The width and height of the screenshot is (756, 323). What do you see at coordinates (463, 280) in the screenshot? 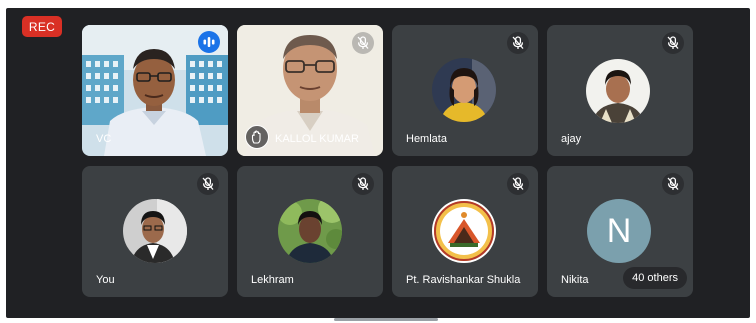
I see `participant-name: Pt. Ravishankar Shukla` at bounding box center [463, 280].